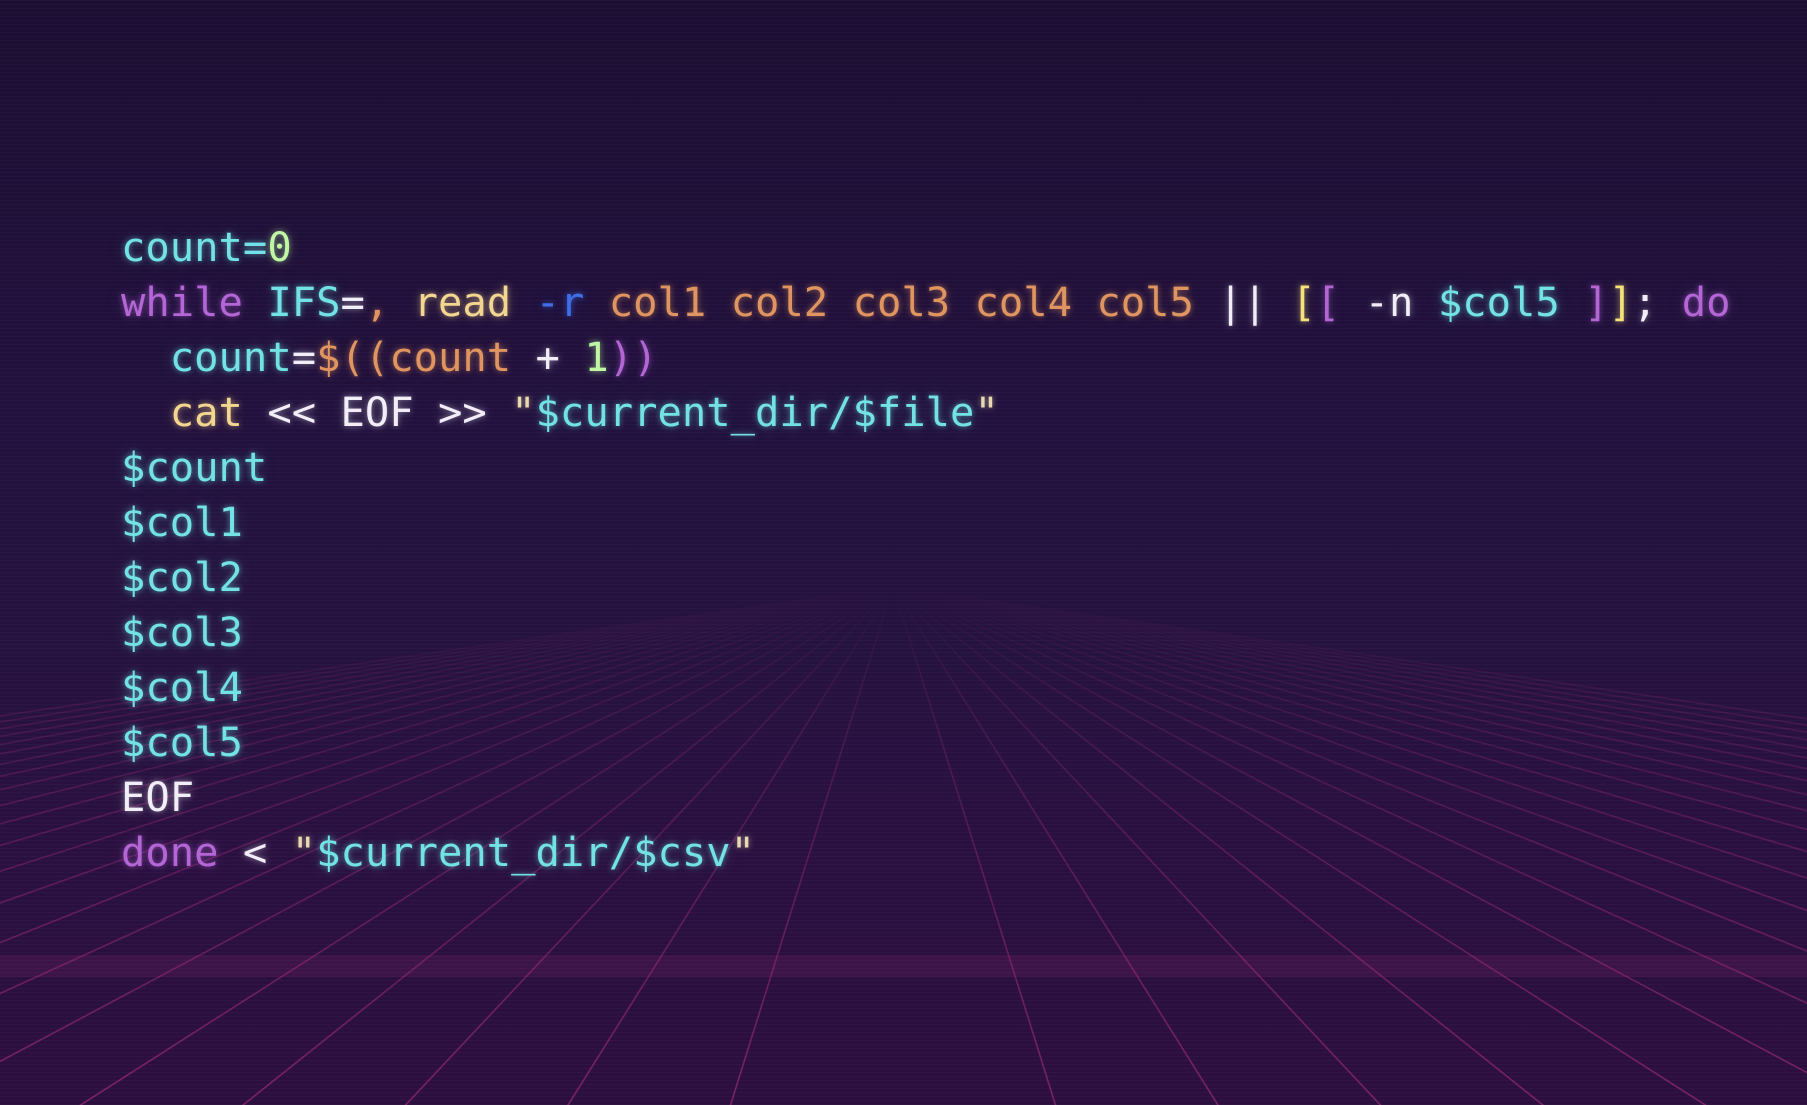  What do you see at coordinates (206, 412) in the screenshot?
I see `code-token: cat` at bounding box center [206, 412].